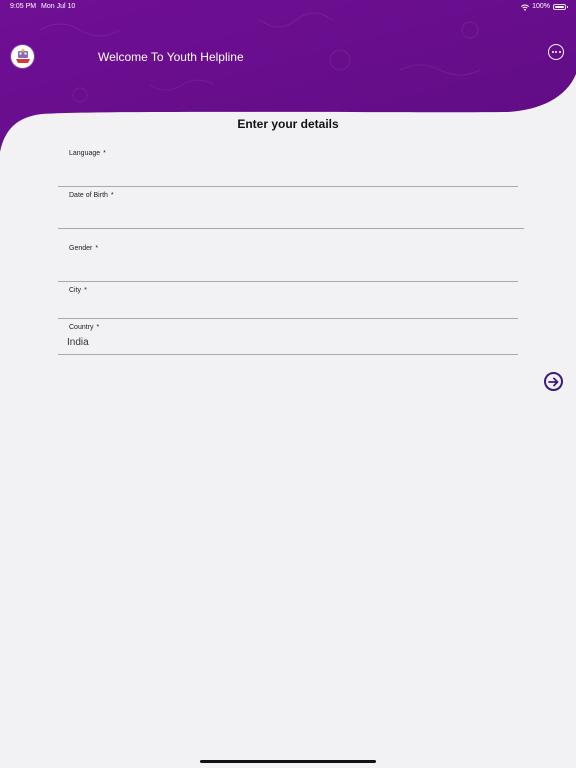 Image resolution: width=576 pixels, height=768 pixels. What do you see at coordinates (552, 52) in the screenshot?
I see `ellipsis-circle-icon` at bounding box center [552, 52].